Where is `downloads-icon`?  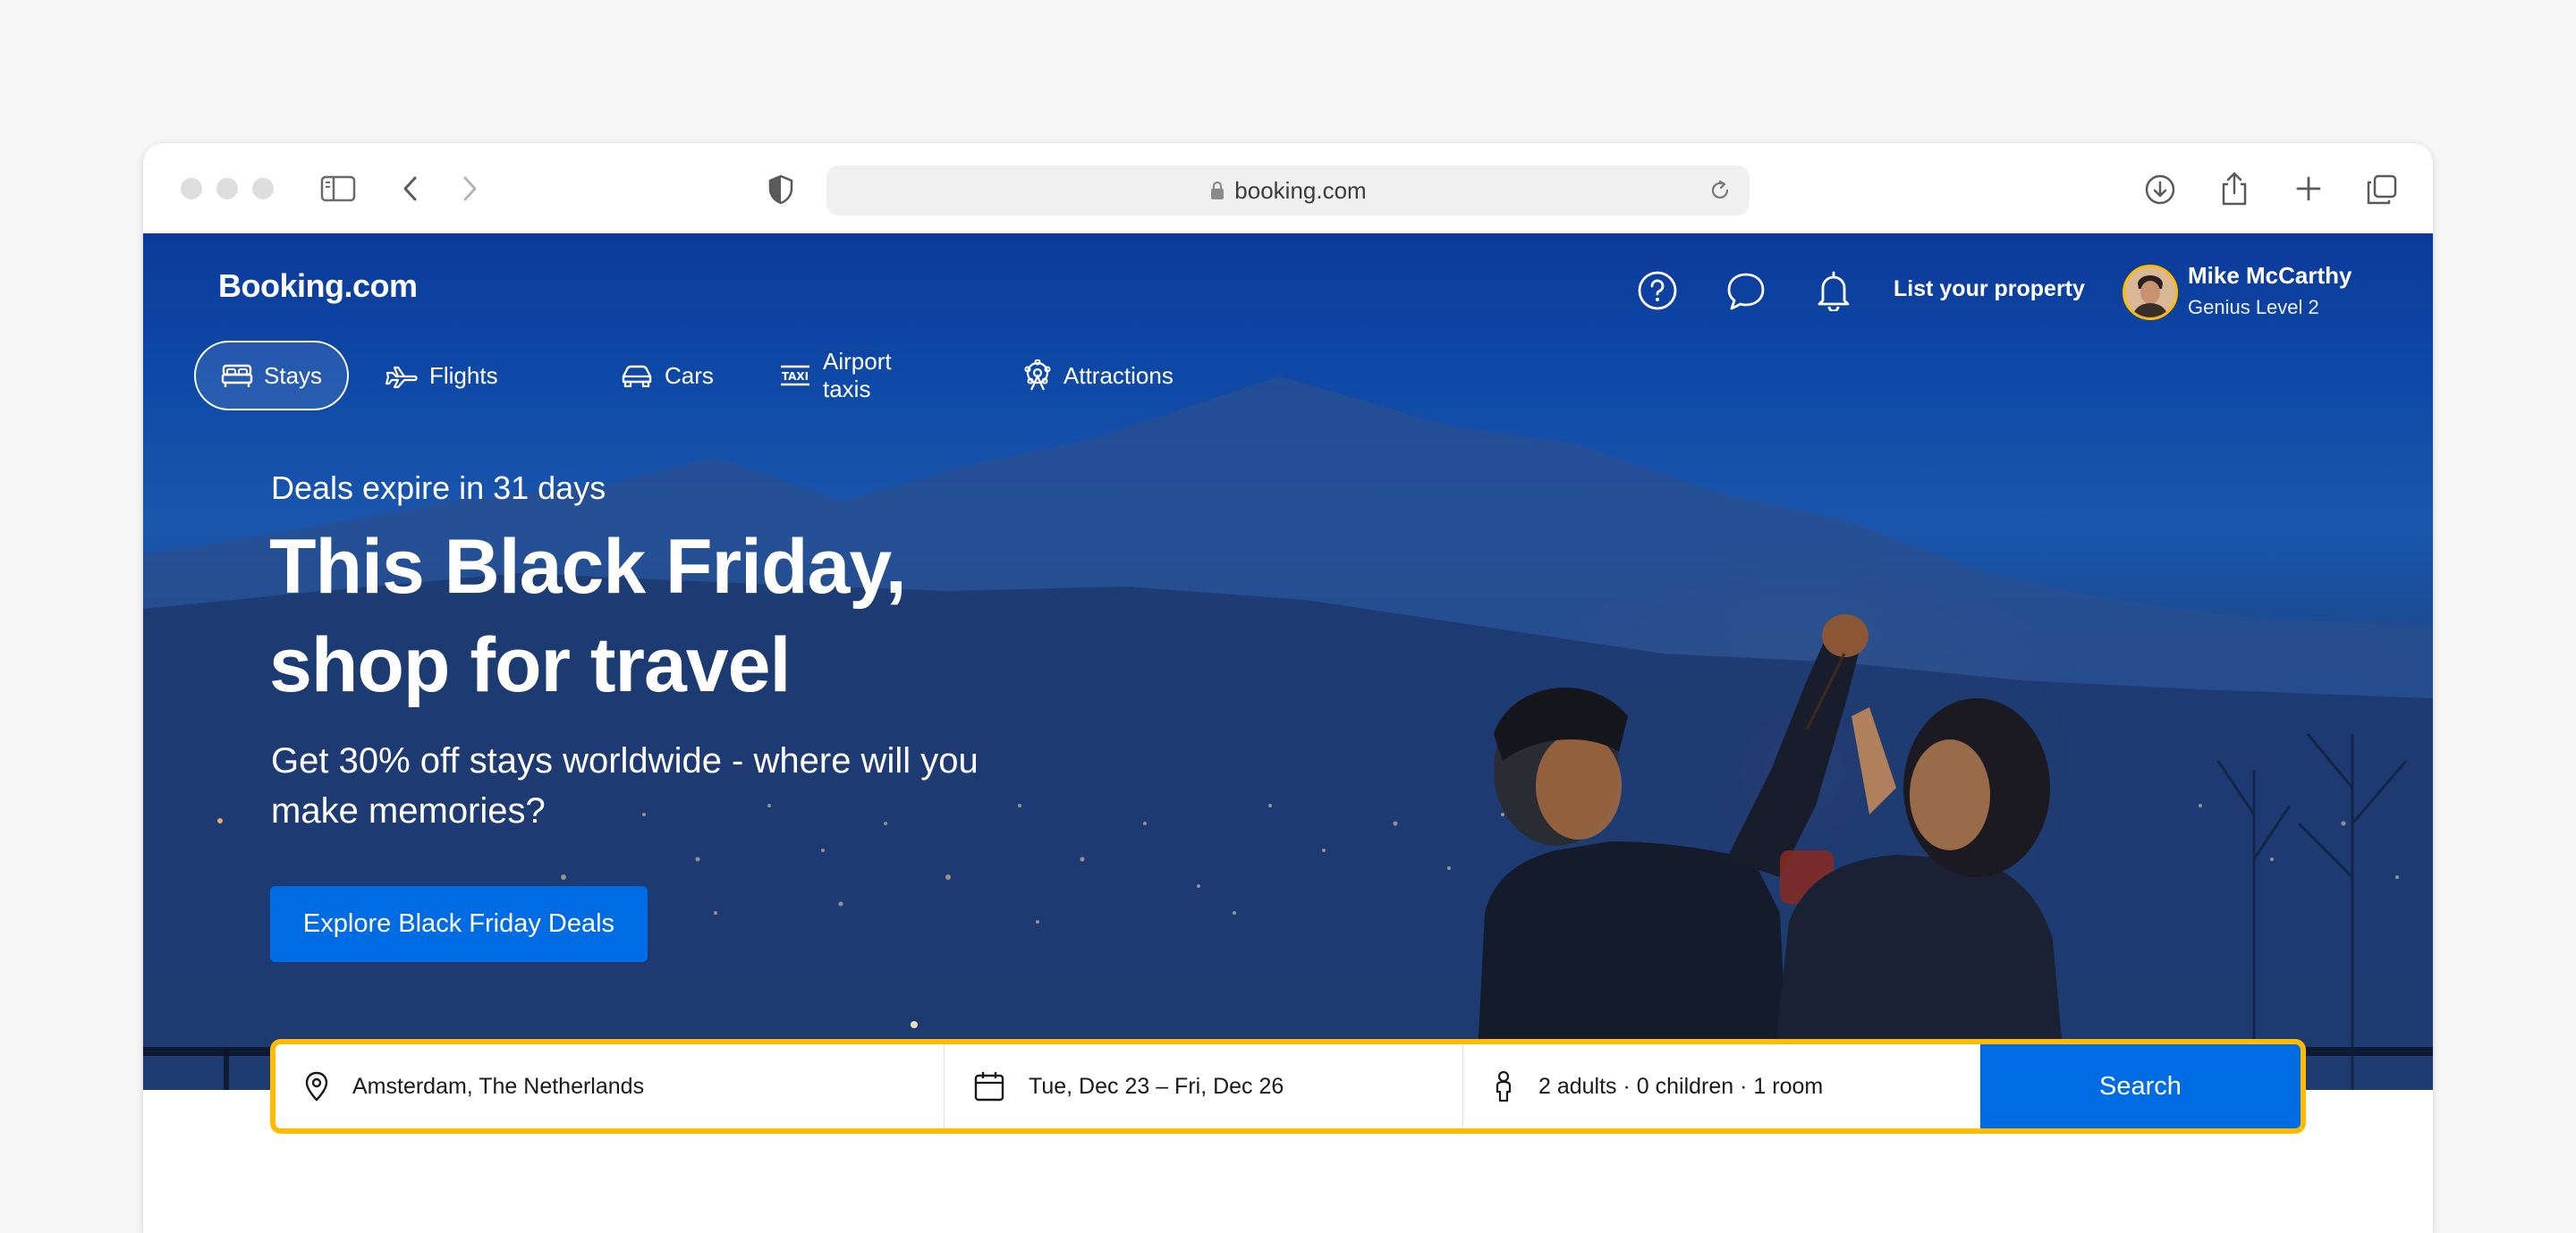
downloads-icon is located at coordinates (2160, 190).